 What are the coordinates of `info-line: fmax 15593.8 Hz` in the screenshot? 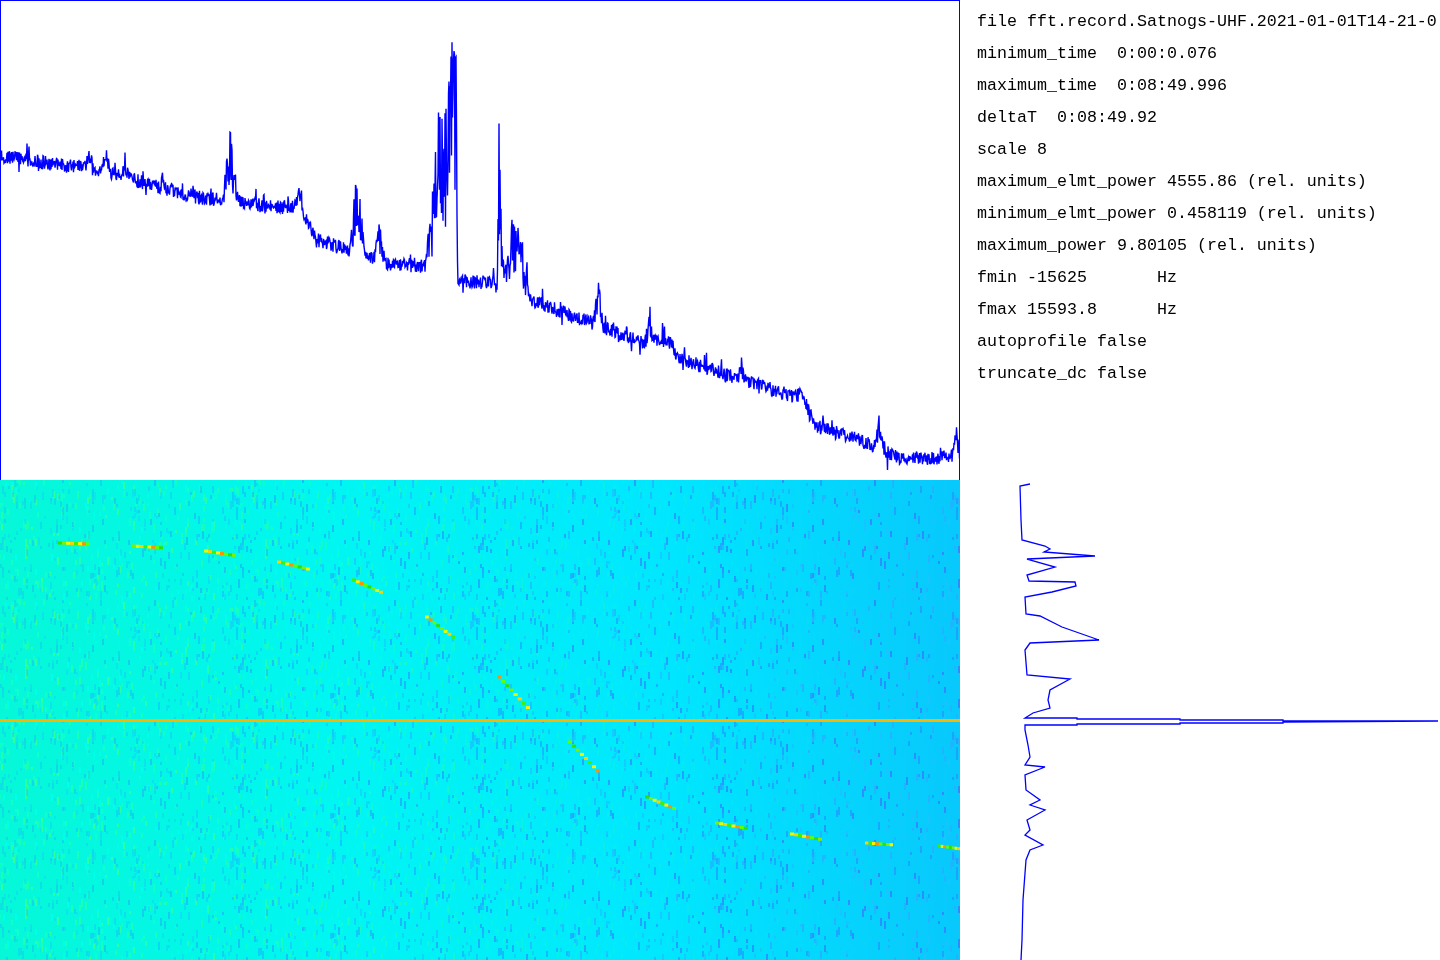 It's located at (1077, 310).